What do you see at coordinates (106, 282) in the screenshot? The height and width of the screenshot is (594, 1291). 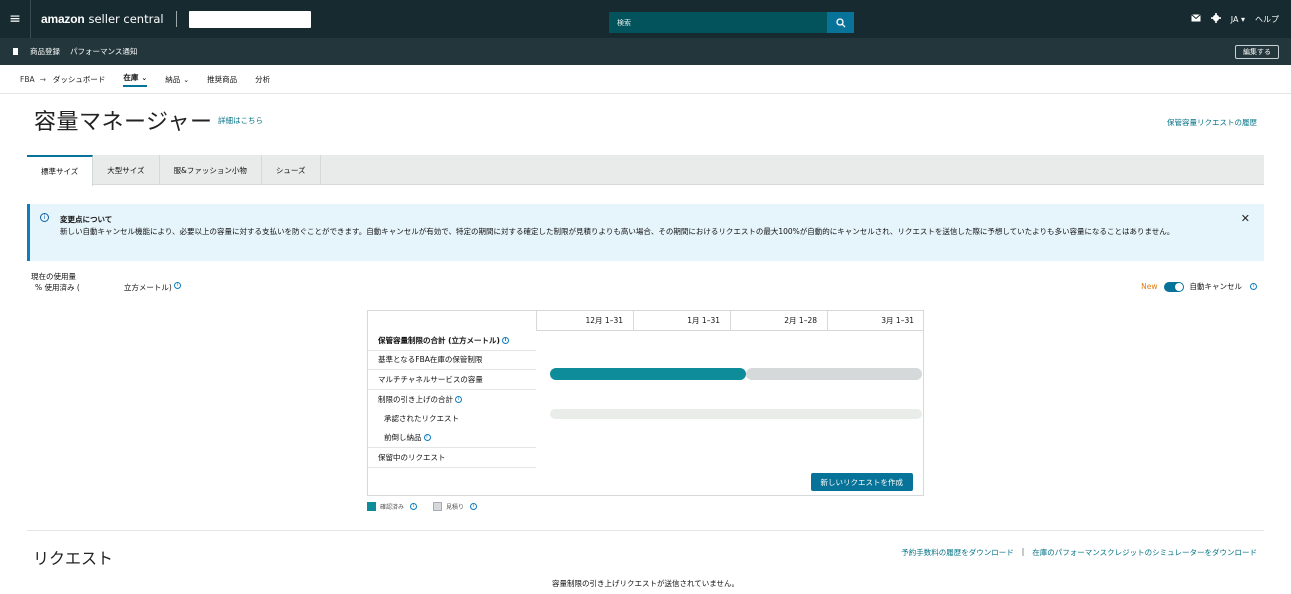 I see `current-usage: 現在の使用量 % 使用済み ( 立方メートル) i` at bounding box center [106, 282].